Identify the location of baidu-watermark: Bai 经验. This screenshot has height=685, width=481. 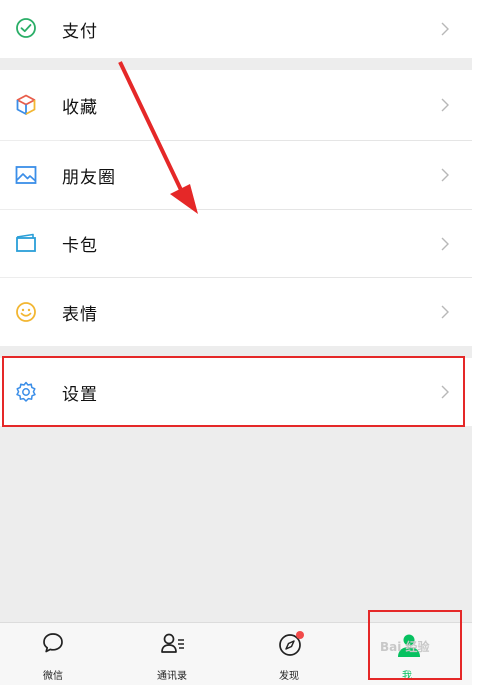
(405, 647).